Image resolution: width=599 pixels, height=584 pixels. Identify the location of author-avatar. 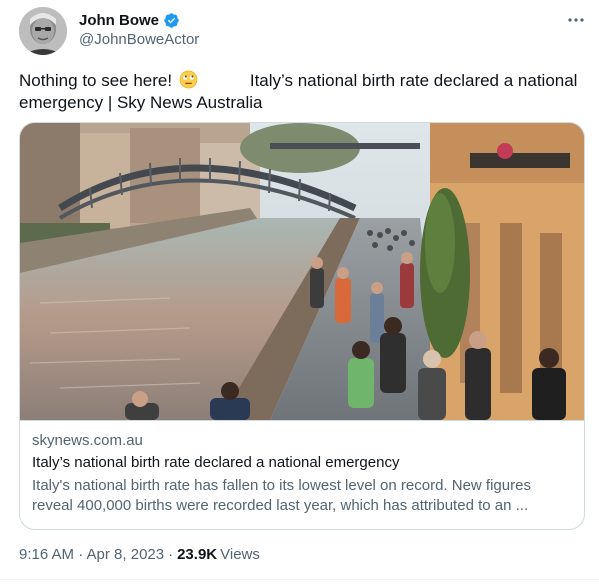
(43, 31).